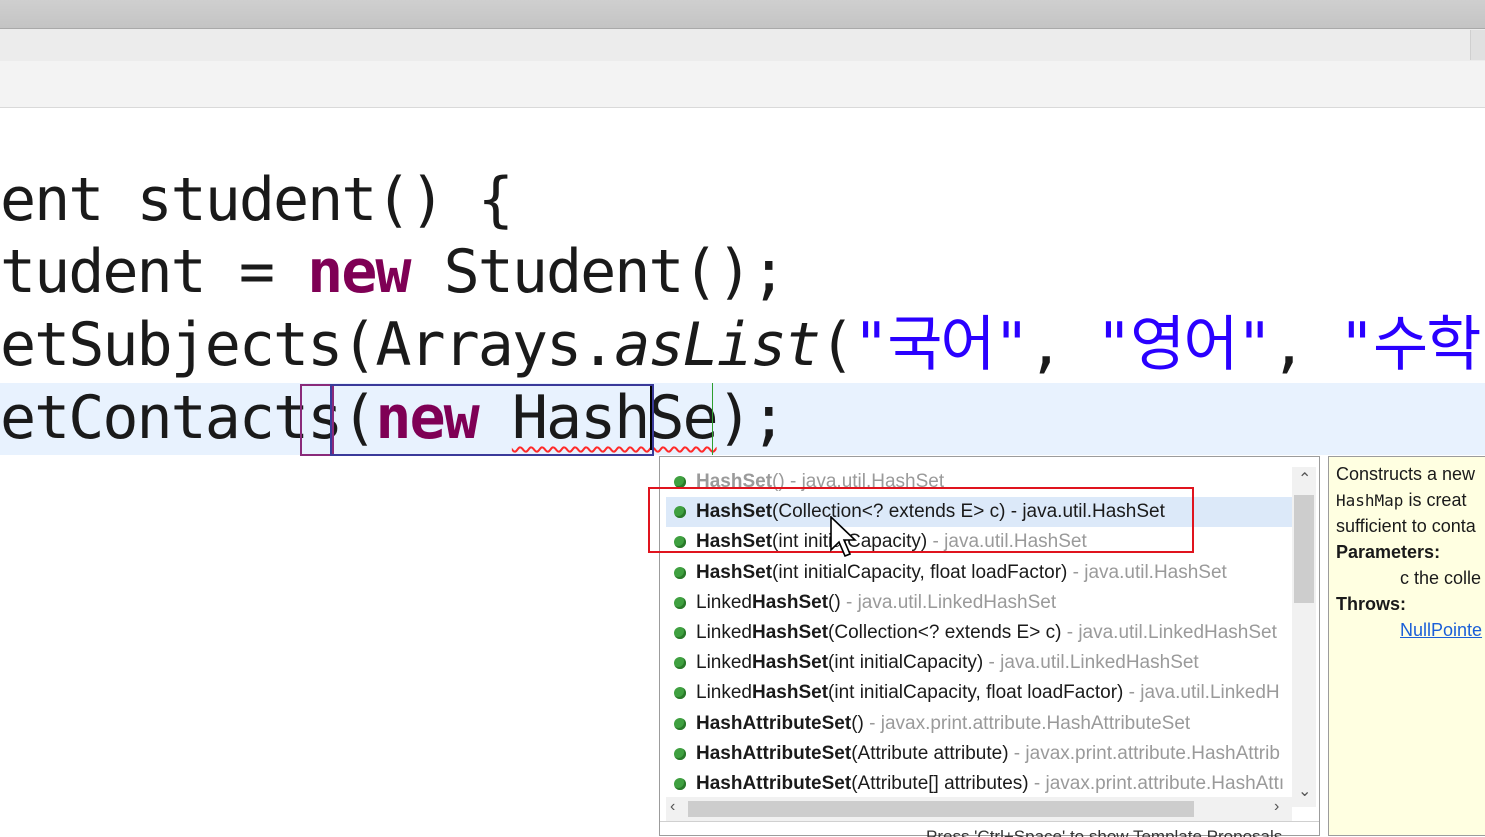  Describe the element at coordinates (1371, 604) in the screenshot. I see `doc-throws-heading: Throws:` at that location.